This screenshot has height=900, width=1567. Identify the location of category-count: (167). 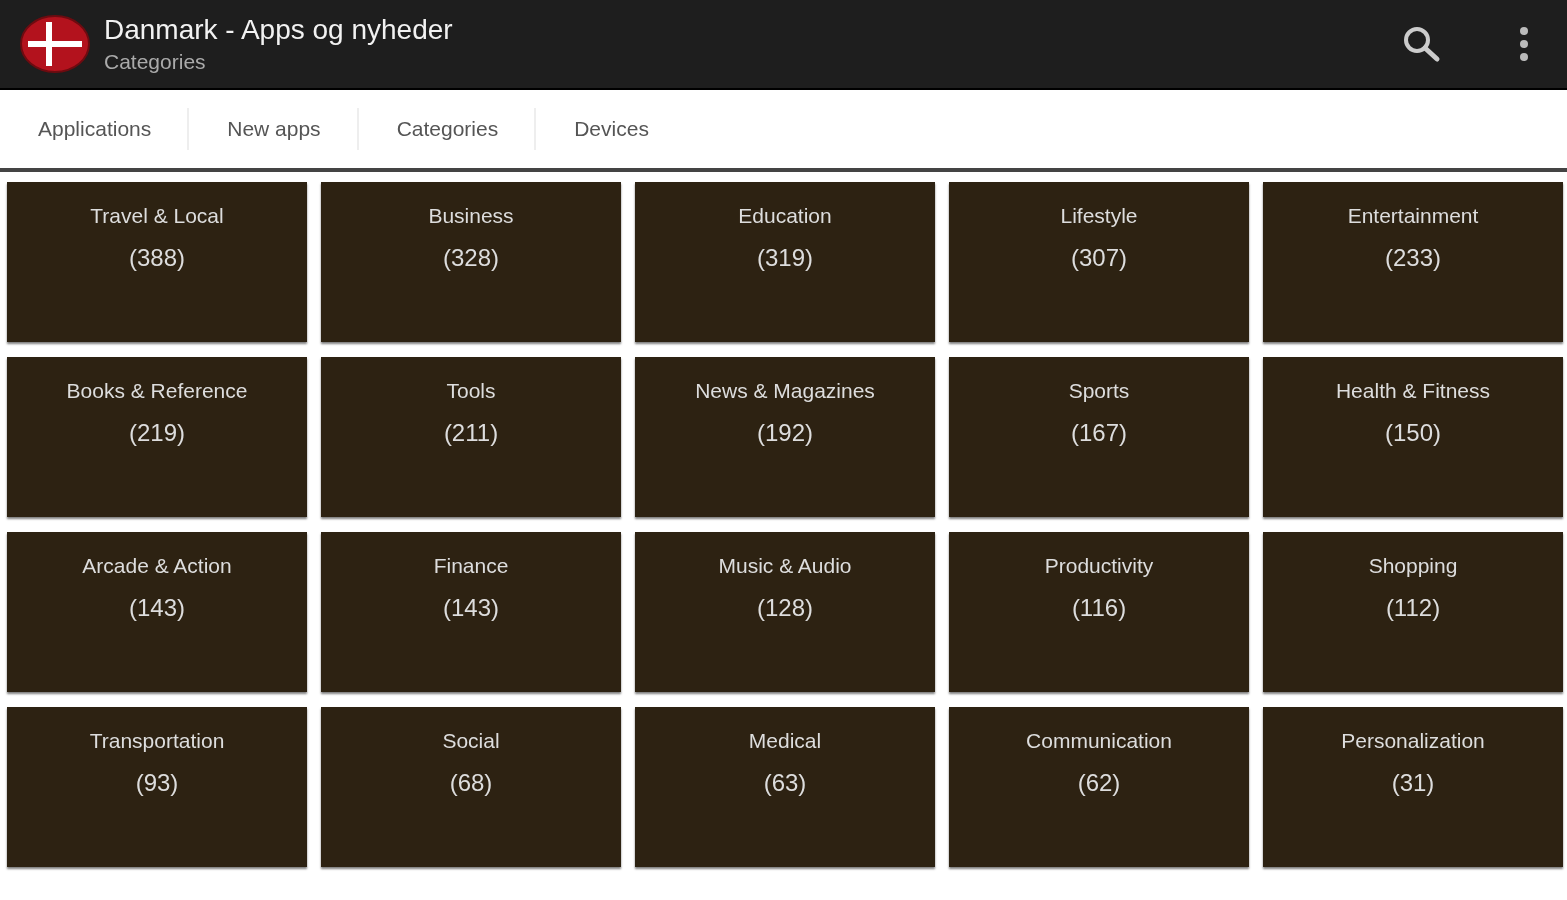
(1099, 433).